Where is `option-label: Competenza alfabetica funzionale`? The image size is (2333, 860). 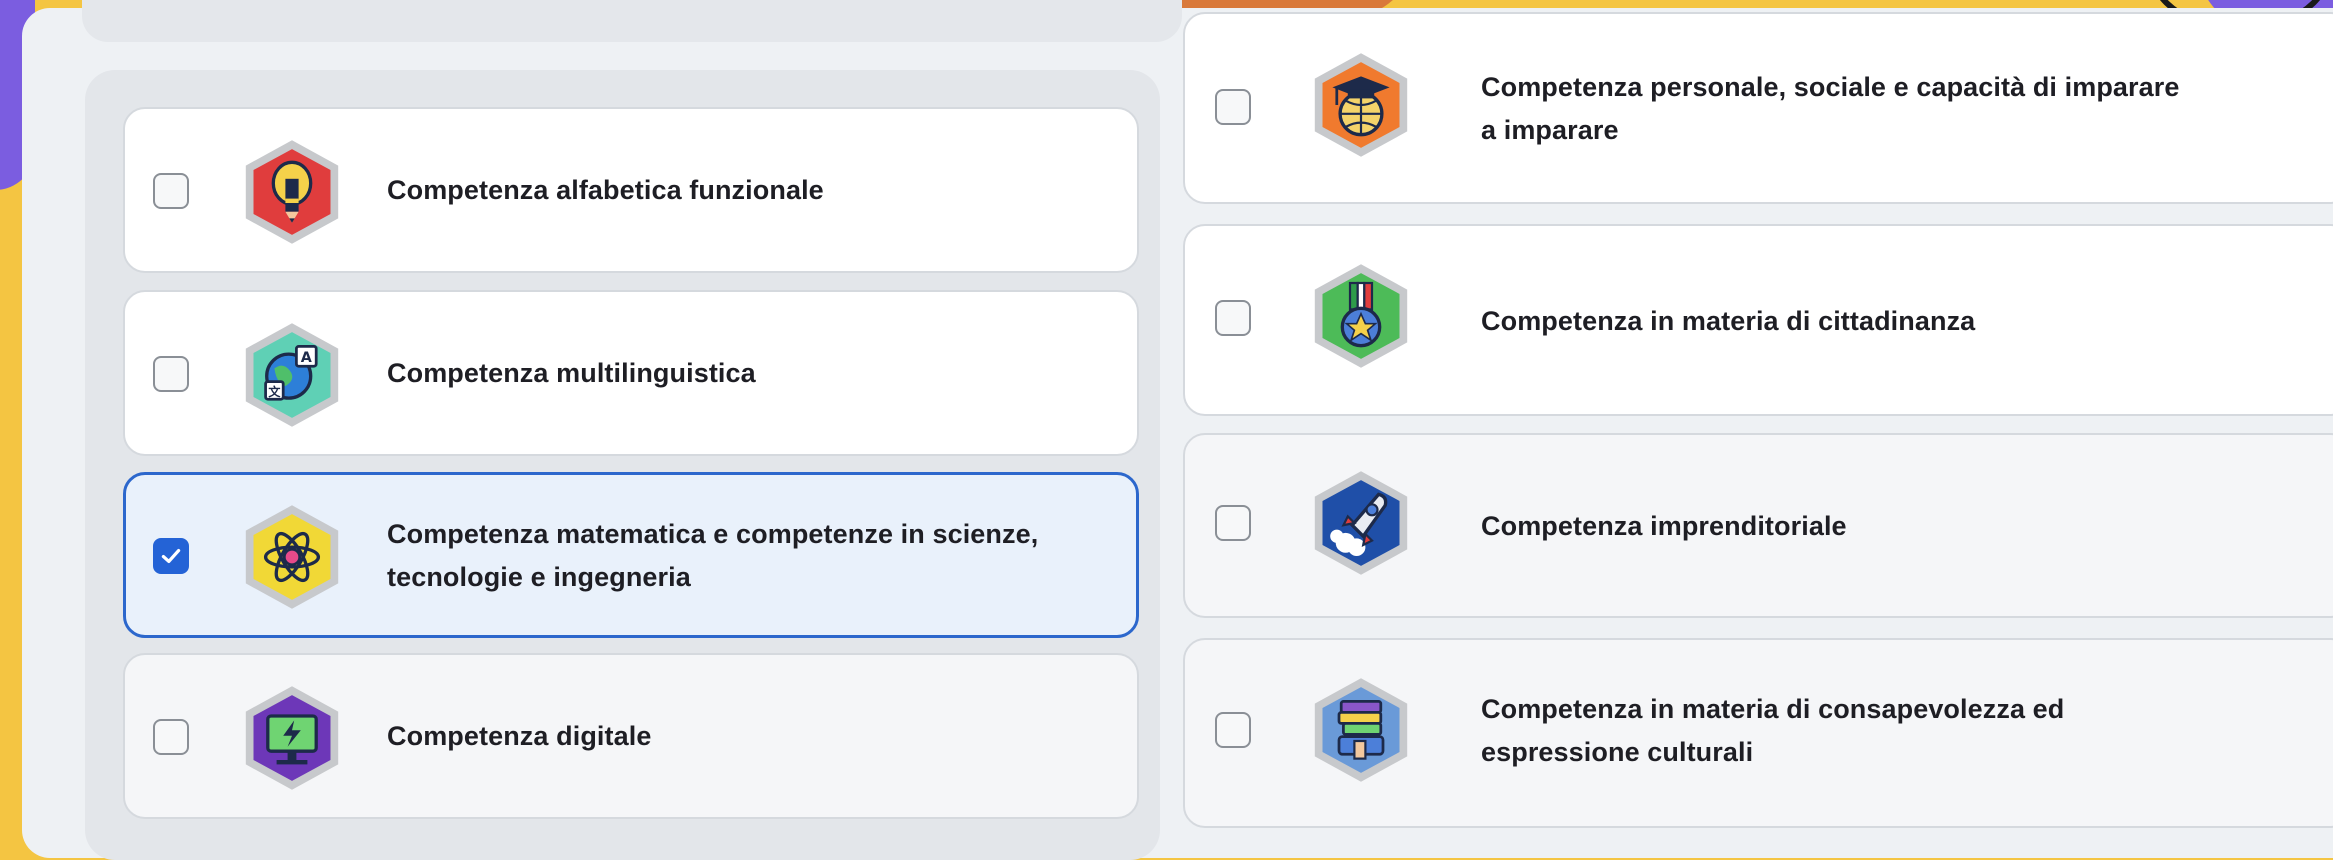
option-label: Competenza alfabetica funzionale is located at coordinates (605, 190).